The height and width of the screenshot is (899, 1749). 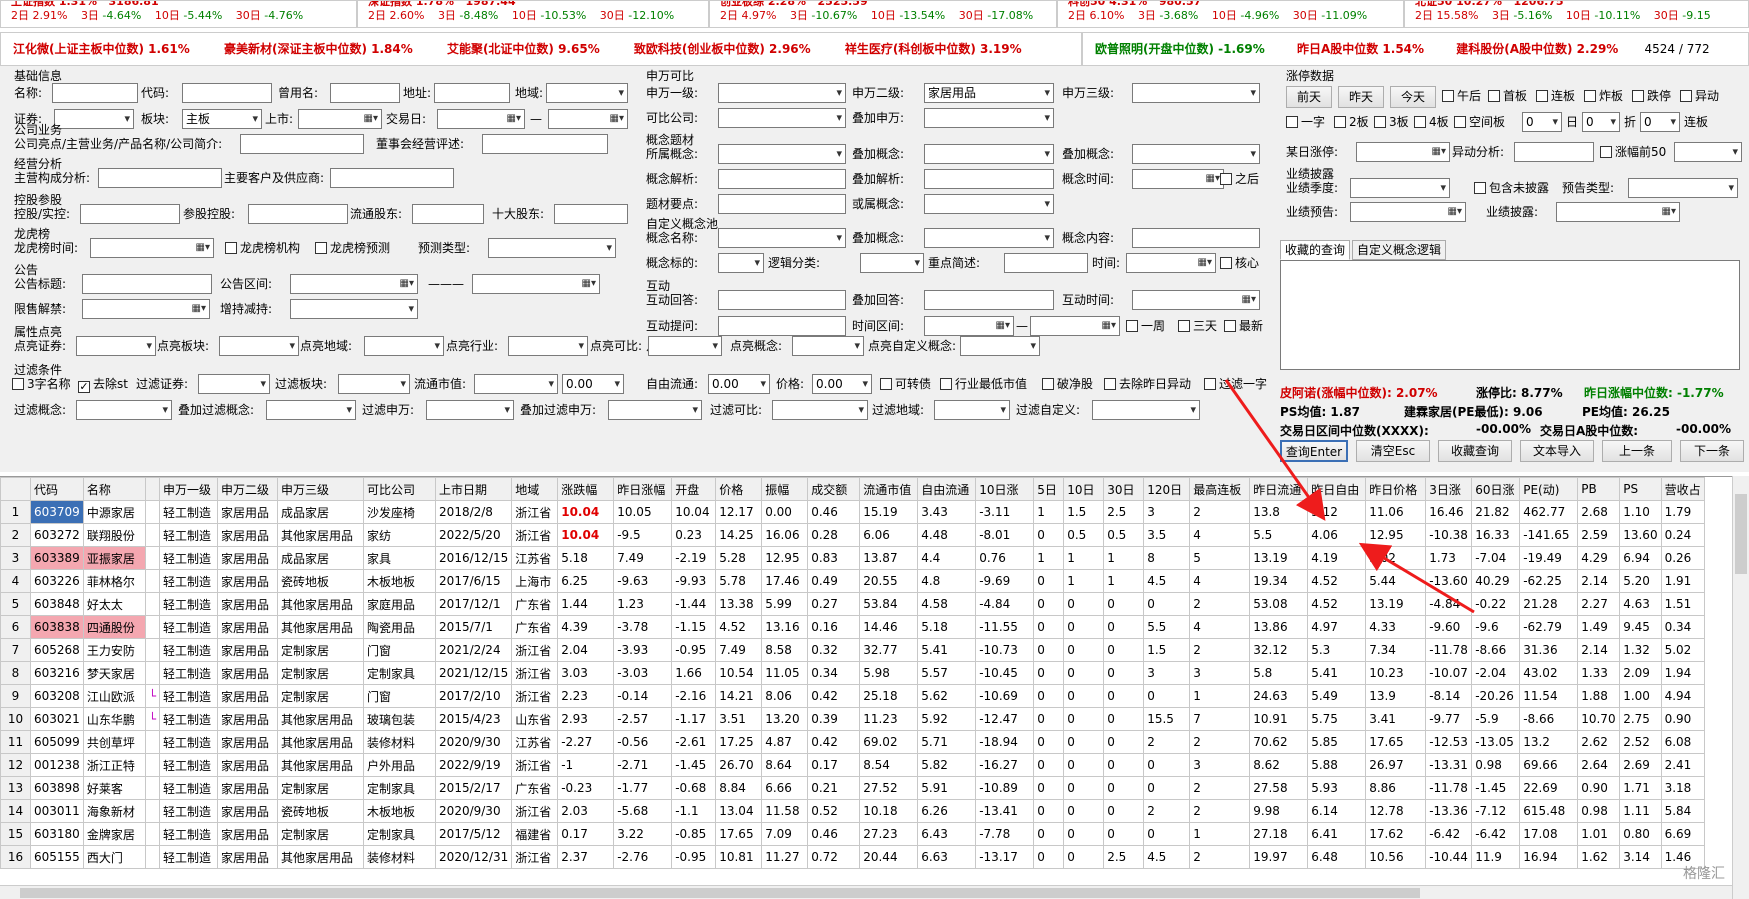 I want to click on cell: 14.21, so click(x=739, y=696).